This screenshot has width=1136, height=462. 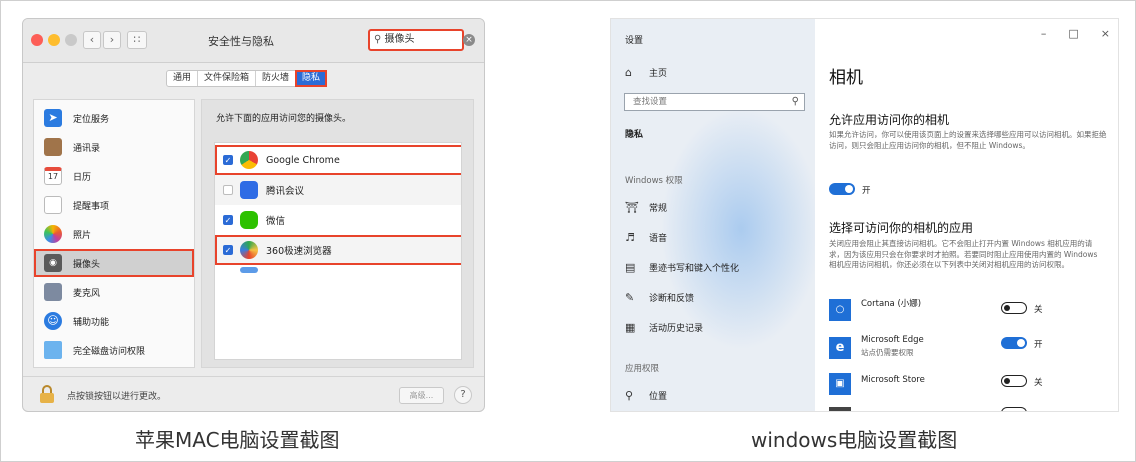 What do you see at coordinates (694, 269) in the screenshot?
I see `nav-label: 墨迹书写和键入个性化` at bounding box center [694, 269].